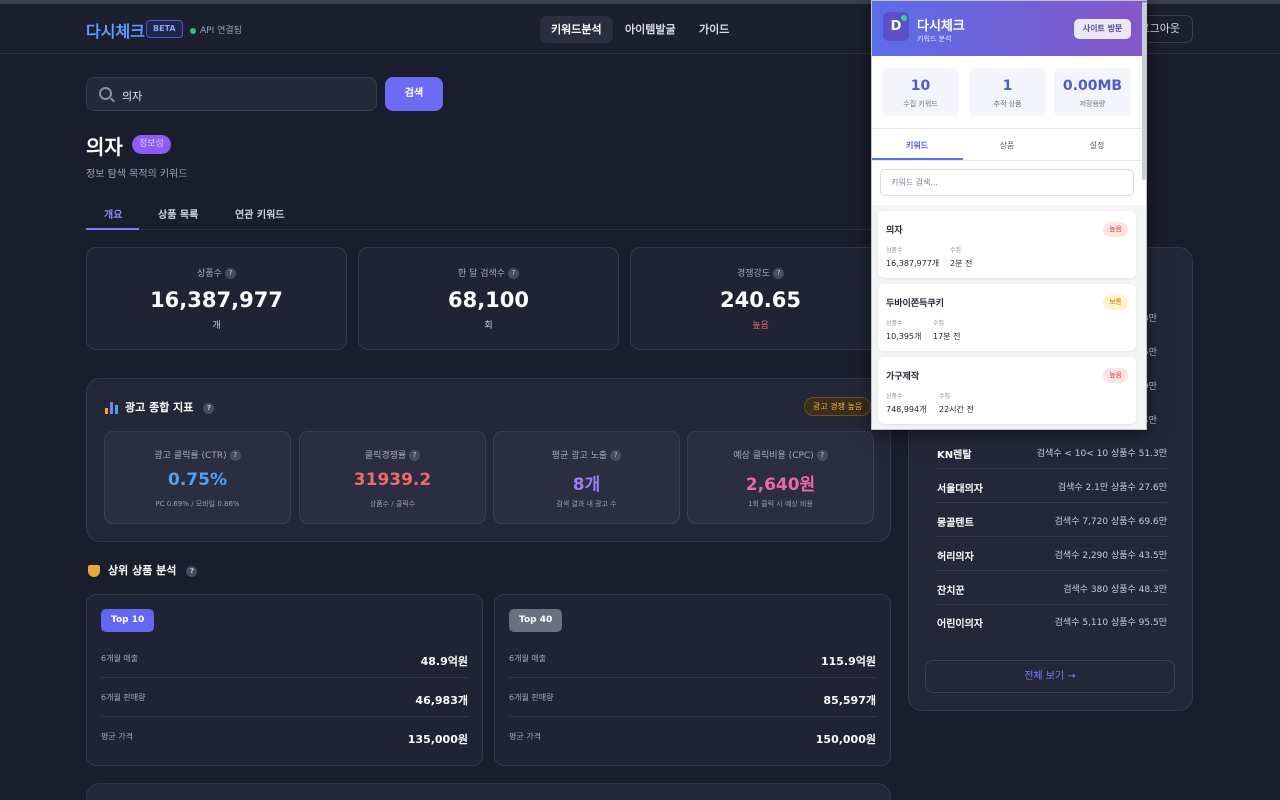 This screenshot has width=1280, height=800. Describe the element at coordinates (894, 323) in the screenshot. I see `count-label: 상품수` at that location.